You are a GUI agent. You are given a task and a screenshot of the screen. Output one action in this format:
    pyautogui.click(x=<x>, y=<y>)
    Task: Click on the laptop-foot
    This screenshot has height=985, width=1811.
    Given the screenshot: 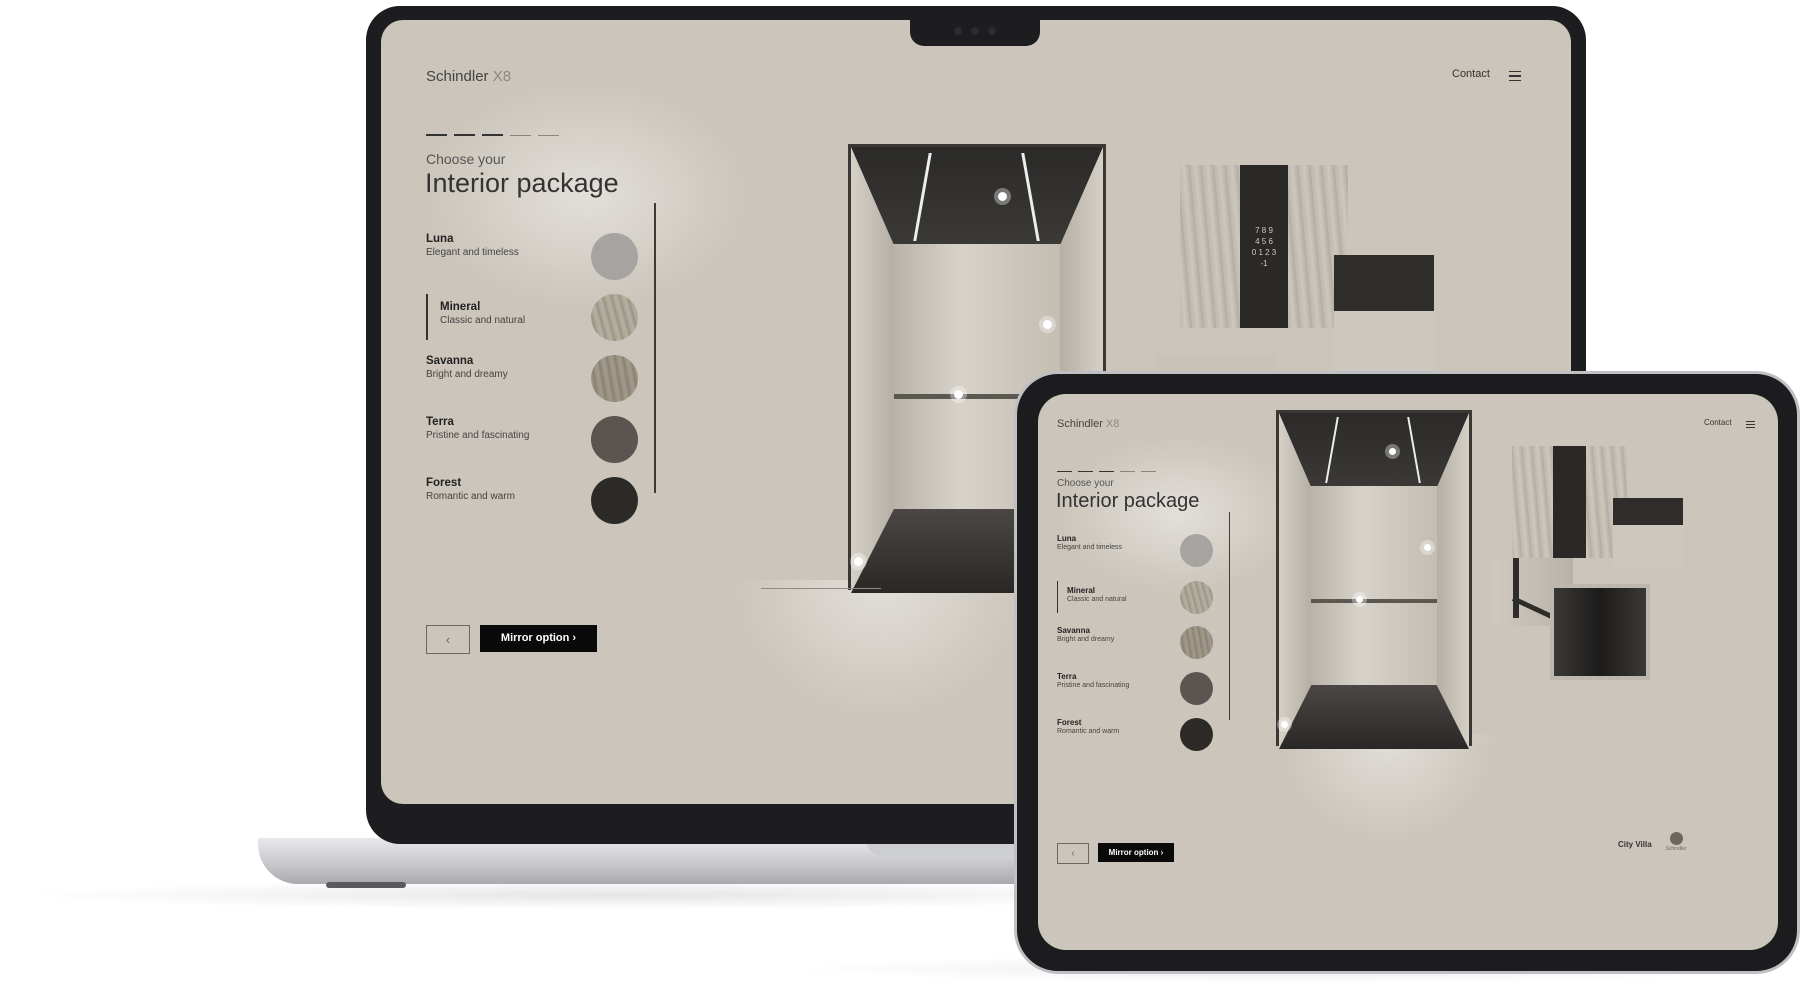 What is the action you would take?
    pyautogui.click(x=366, y=885)
    